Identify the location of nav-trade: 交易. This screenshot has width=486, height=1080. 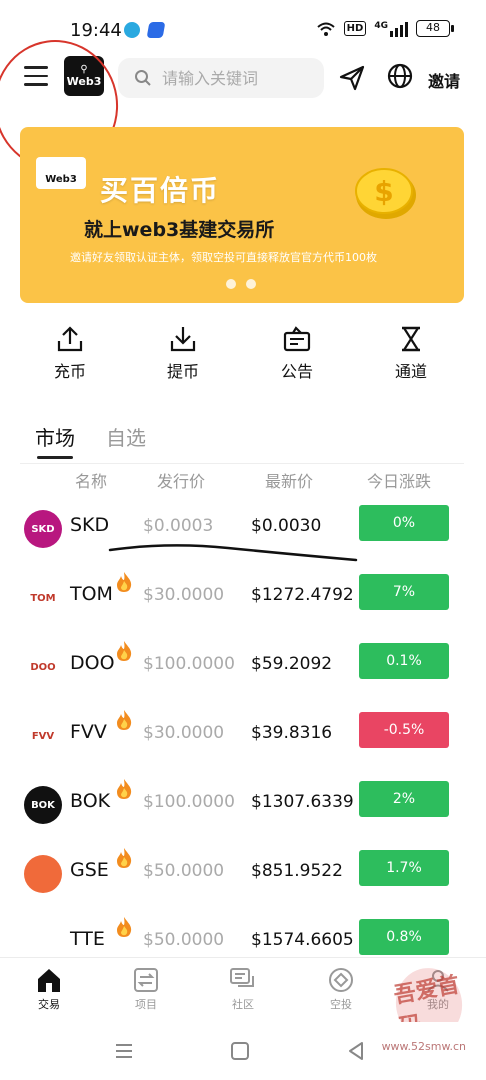
(49, 989).